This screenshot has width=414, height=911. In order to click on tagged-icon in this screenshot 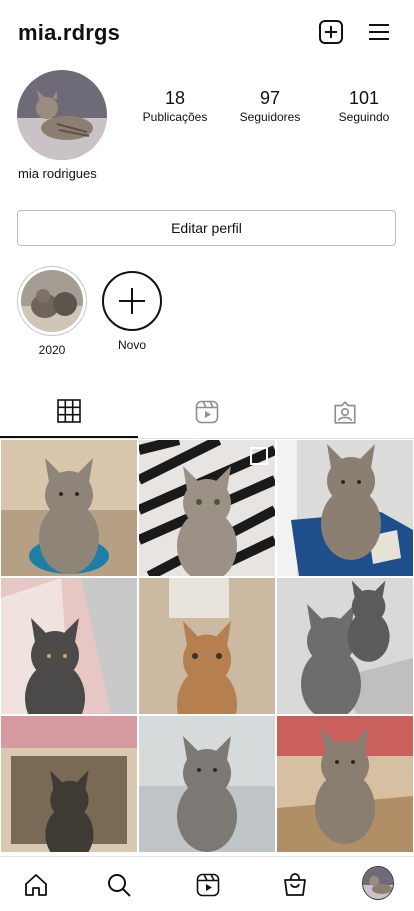, I will do `click(345, 412)`.